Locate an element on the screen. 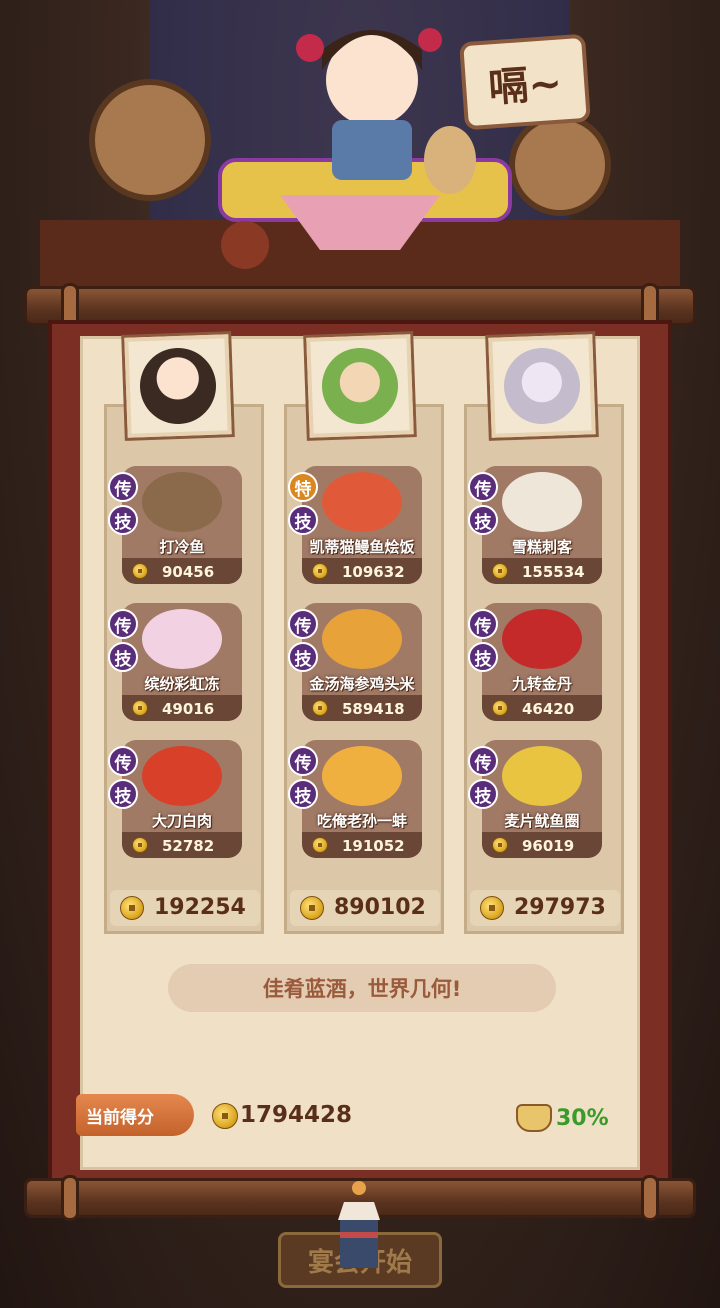 The width and height of the screenshot is (720, 1308). bonus-percent: 30% is located at coordinates (582, 1118).